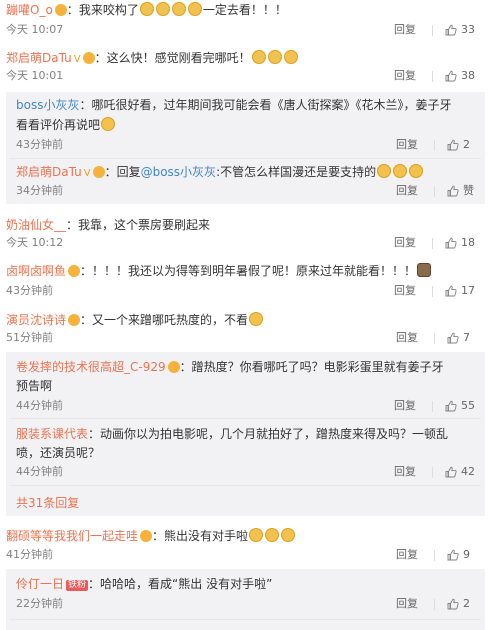 This screenshot has height=630, width=491. What do you see at coordinates (247, 125) in the screenshot?
I see `reply-text-line: 看看评价再说吧` at bounding box center [247, 125].